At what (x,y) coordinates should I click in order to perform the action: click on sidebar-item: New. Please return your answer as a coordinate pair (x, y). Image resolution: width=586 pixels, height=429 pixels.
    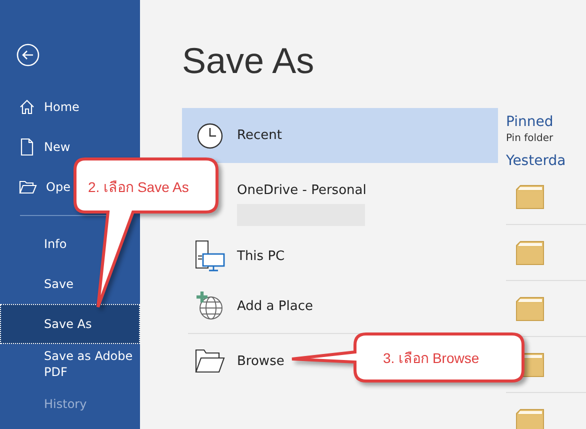
    Looking at the image, I should click on (57, 147).